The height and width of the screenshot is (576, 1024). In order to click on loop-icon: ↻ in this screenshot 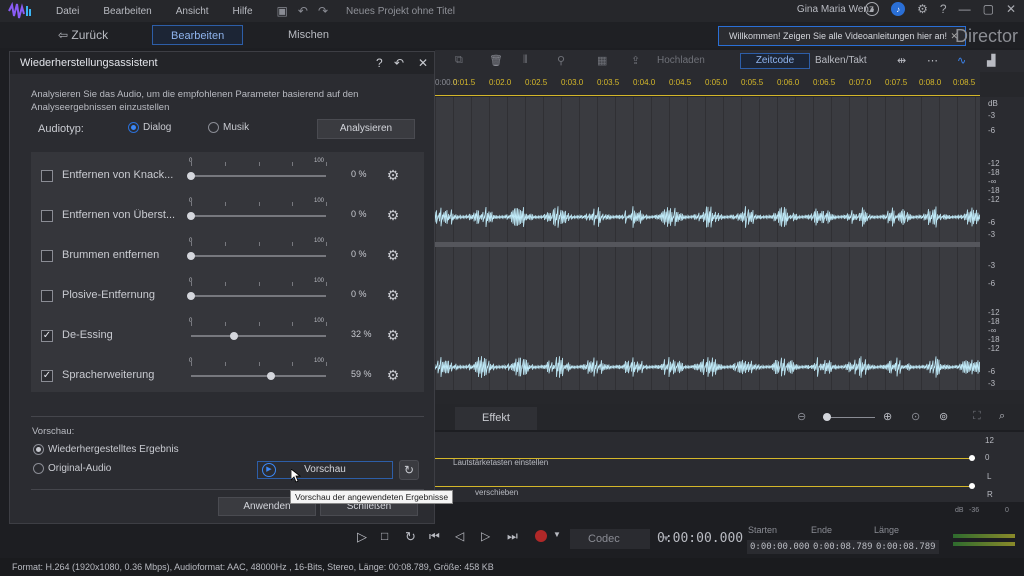, I will do `click(410, 537)`.